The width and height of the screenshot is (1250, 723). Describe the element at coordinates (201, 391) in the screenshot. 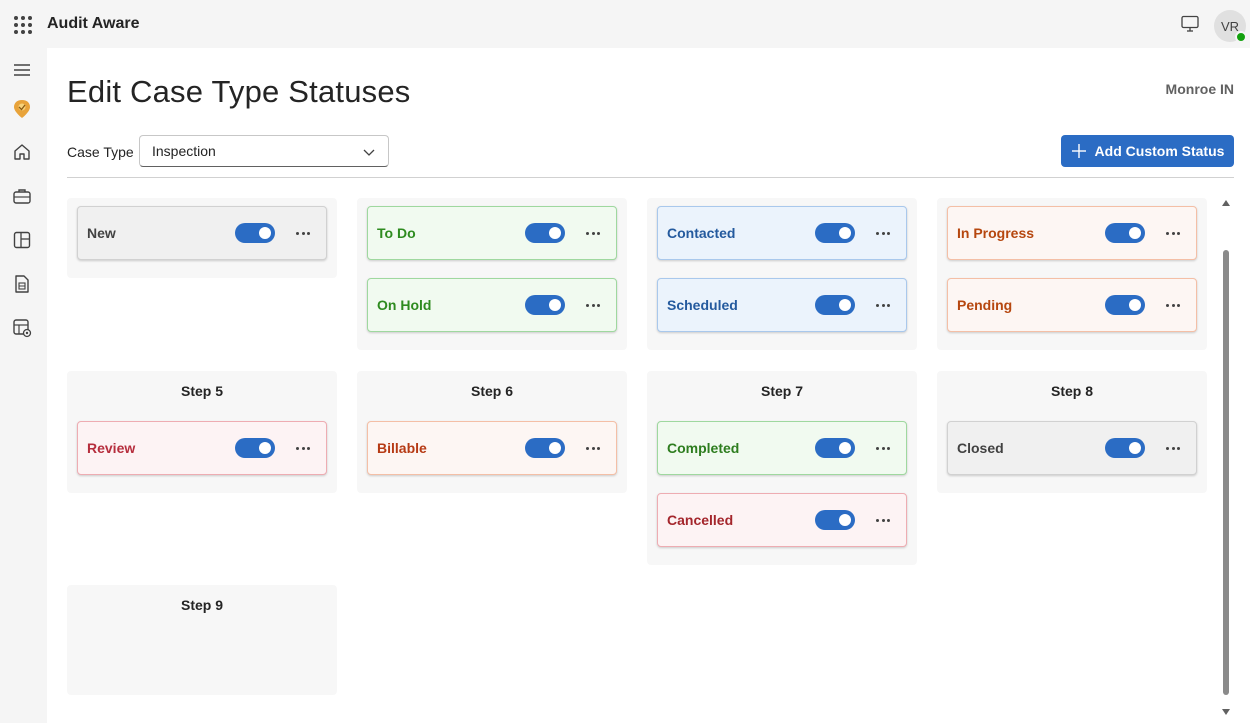

I see `column-title: Step 5` at that location.